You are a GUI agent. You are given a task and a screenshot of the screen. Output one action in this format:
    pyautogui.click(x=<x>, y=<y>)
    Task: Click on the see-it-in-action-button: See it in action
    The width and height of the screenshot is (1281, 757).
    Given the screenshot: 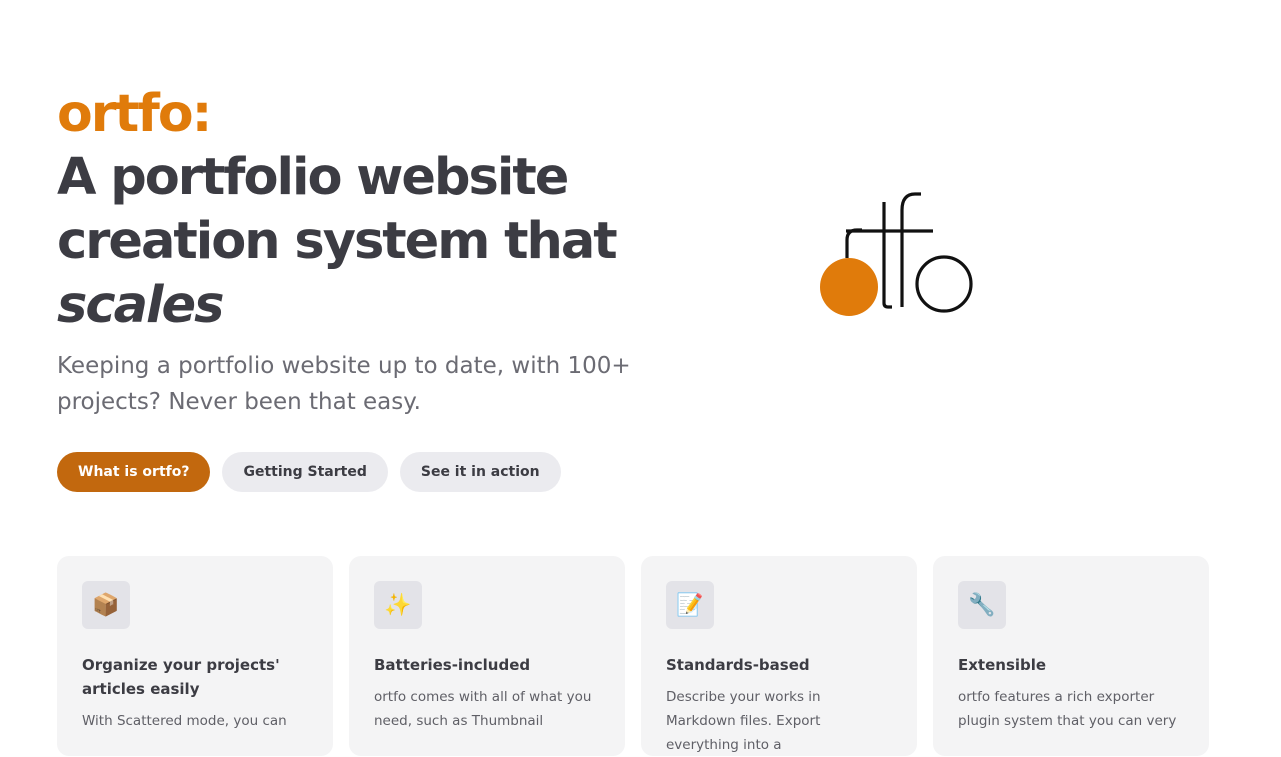 What is the action you would take?
    pyautogui.click(x=480, y=472)
    